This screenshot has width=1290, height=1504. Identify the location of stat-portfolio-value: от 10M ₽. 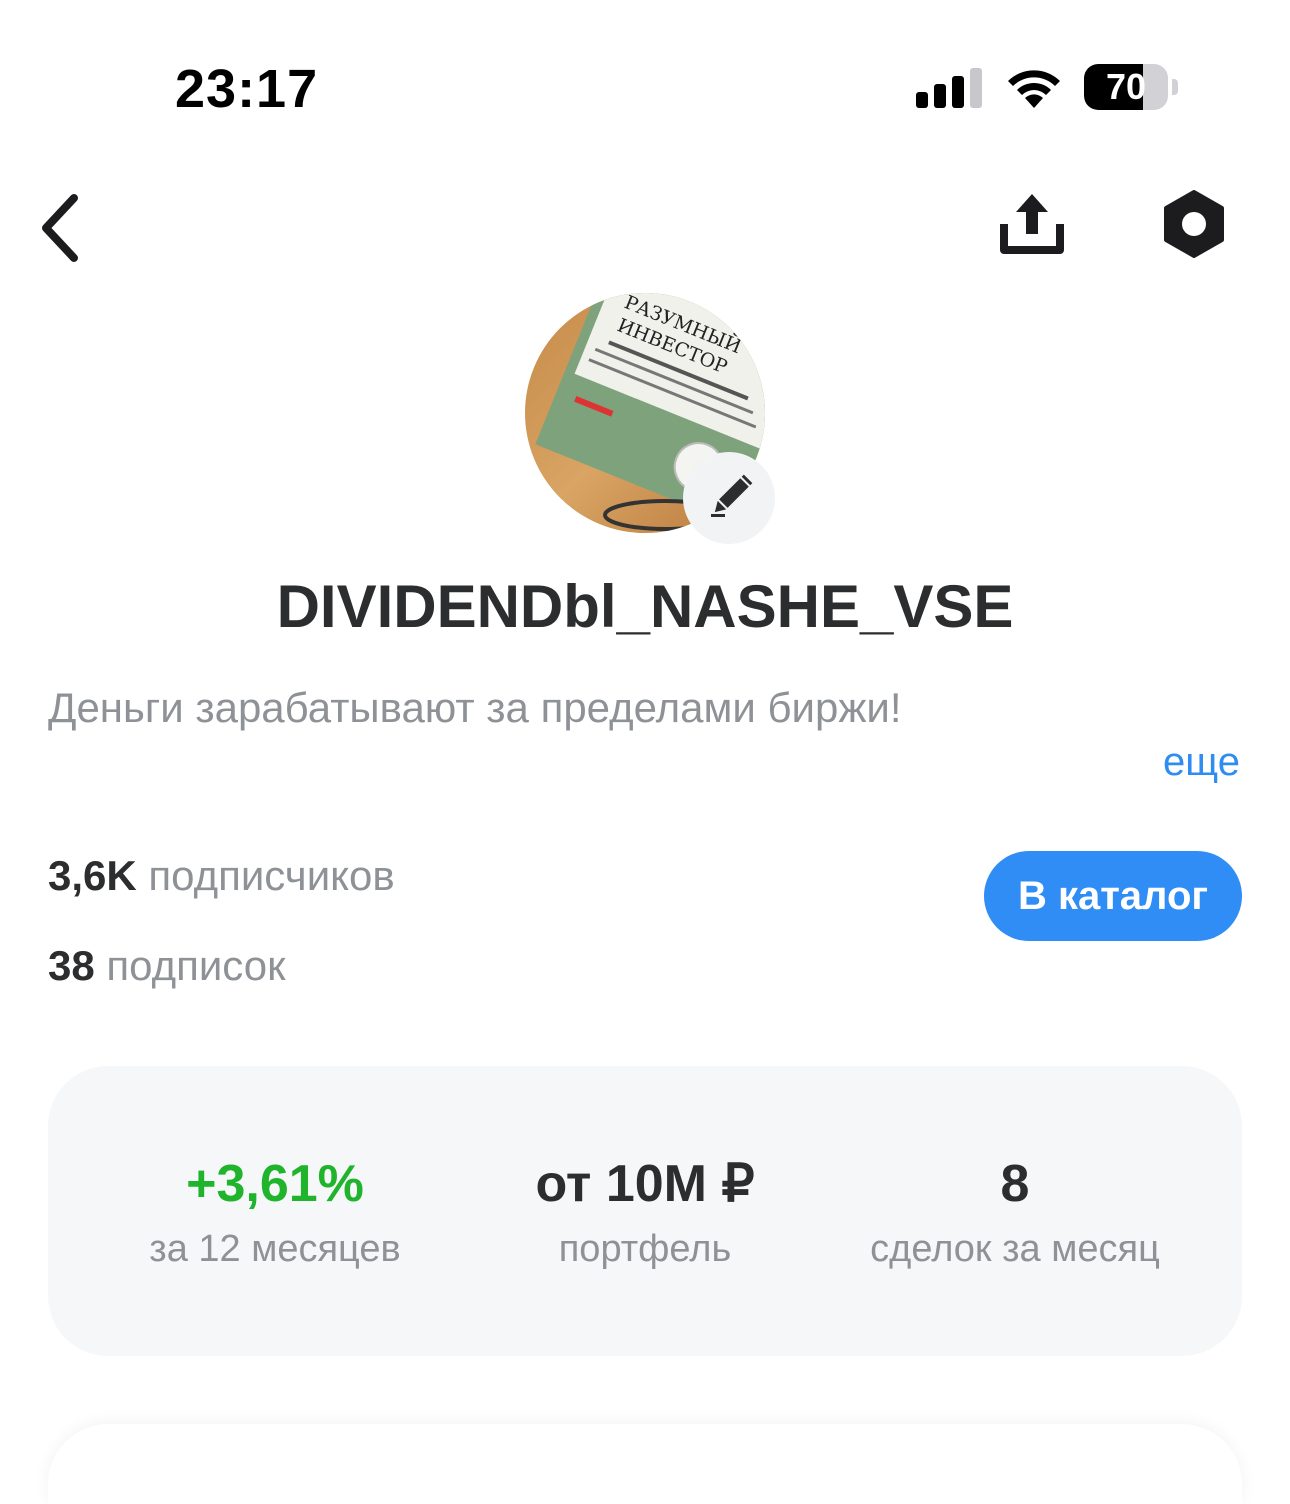
(645, 1184).